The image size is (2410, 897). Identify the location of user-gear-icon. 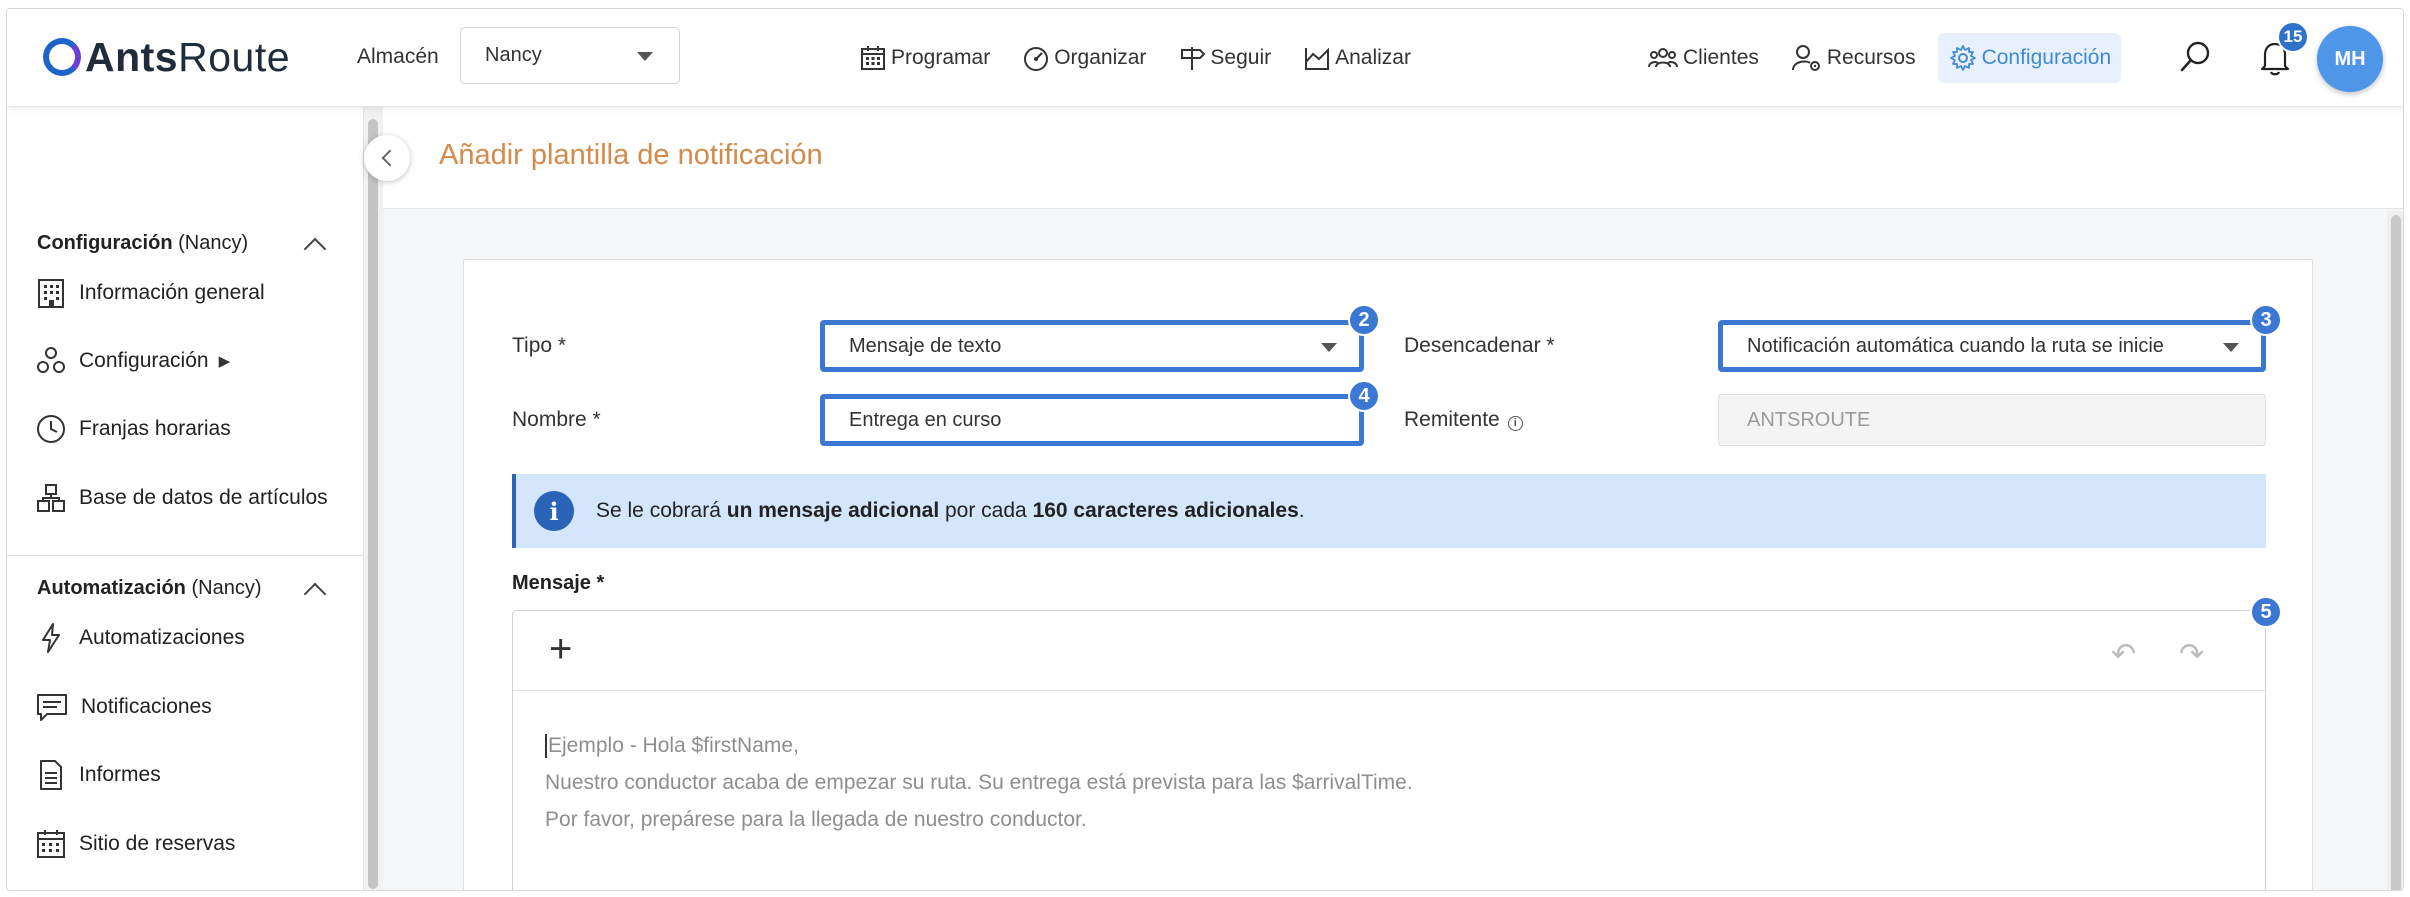
(1805, 58).